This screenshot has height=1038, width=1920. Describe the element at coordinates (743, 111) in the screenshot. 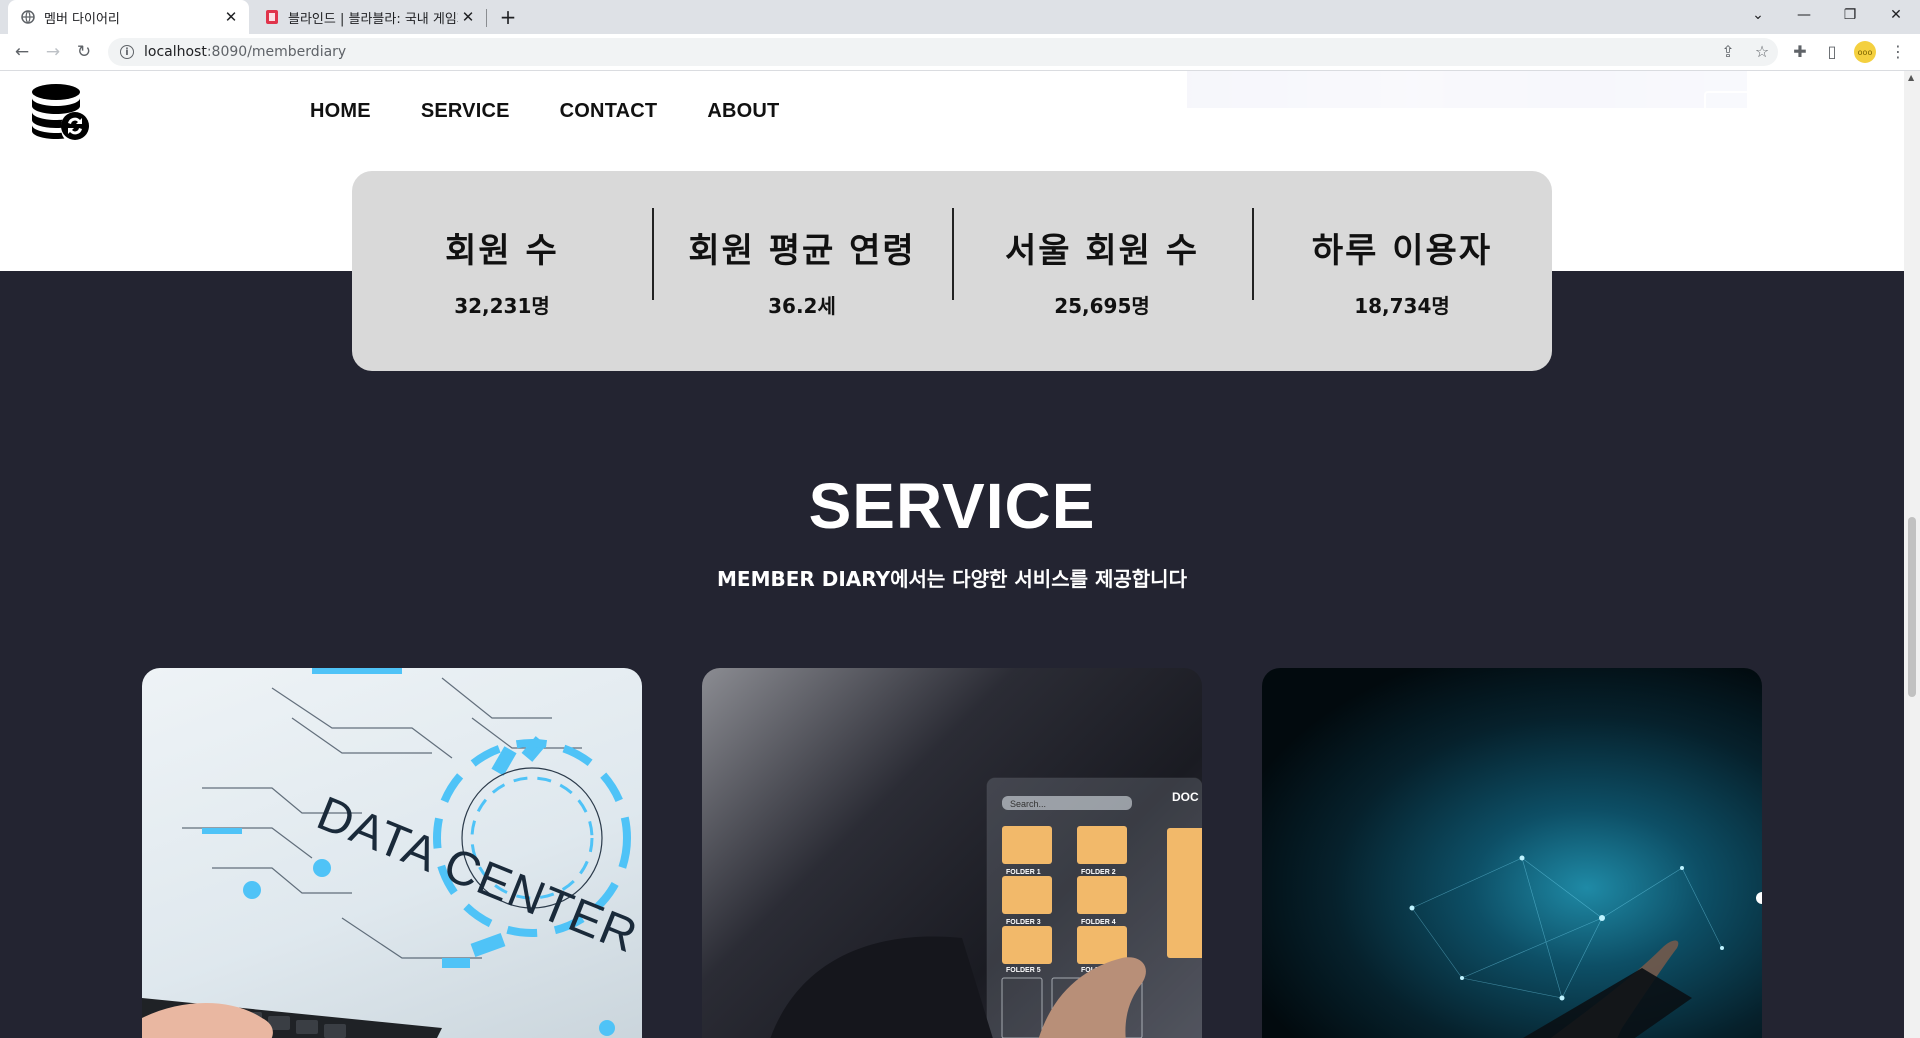

I see `nav-about: ABOUT` at that location.